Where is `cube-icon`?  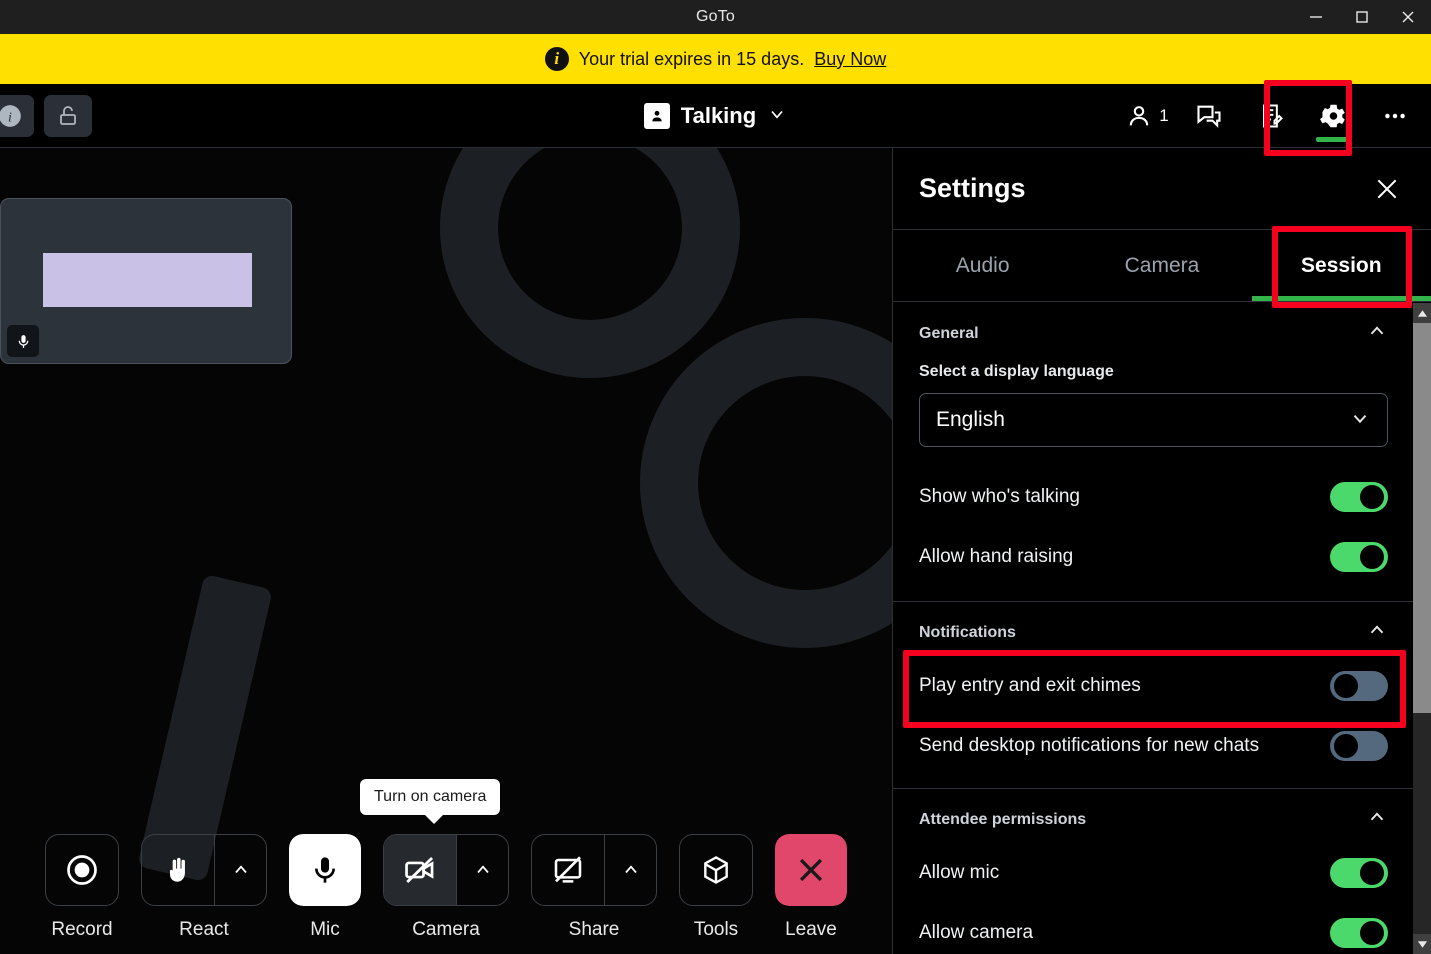 cube-icon is located at coordinates (716, 870).